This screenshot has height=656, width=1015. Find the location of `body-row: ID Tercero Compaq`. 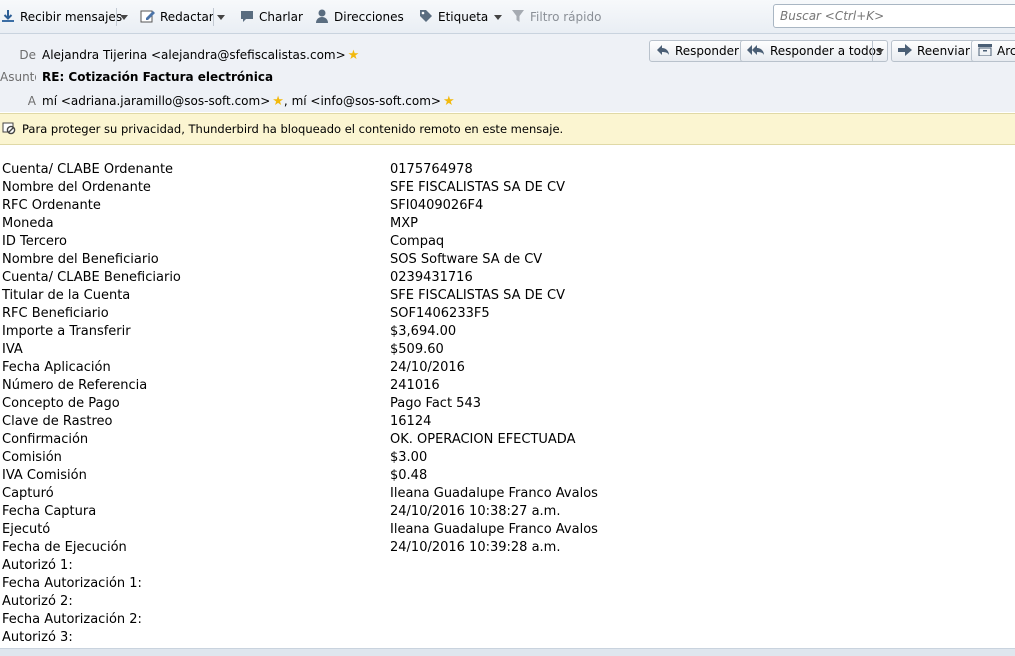

body-row: ID Tercero Compaq is located at coordinates (507, 243).